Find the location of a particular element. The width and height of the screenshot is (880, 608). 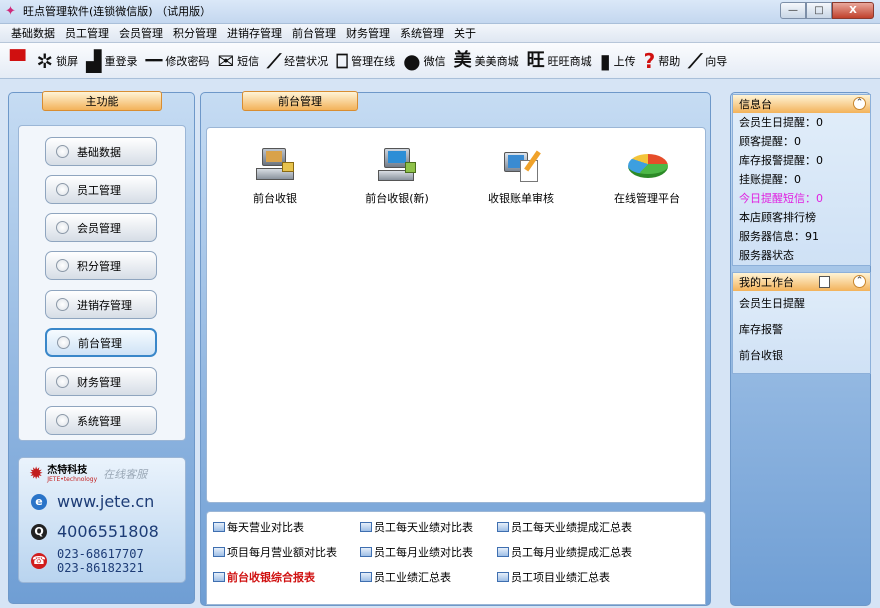

cashier-new-label: 前台收银(新) is located at coordinates (397, 198).